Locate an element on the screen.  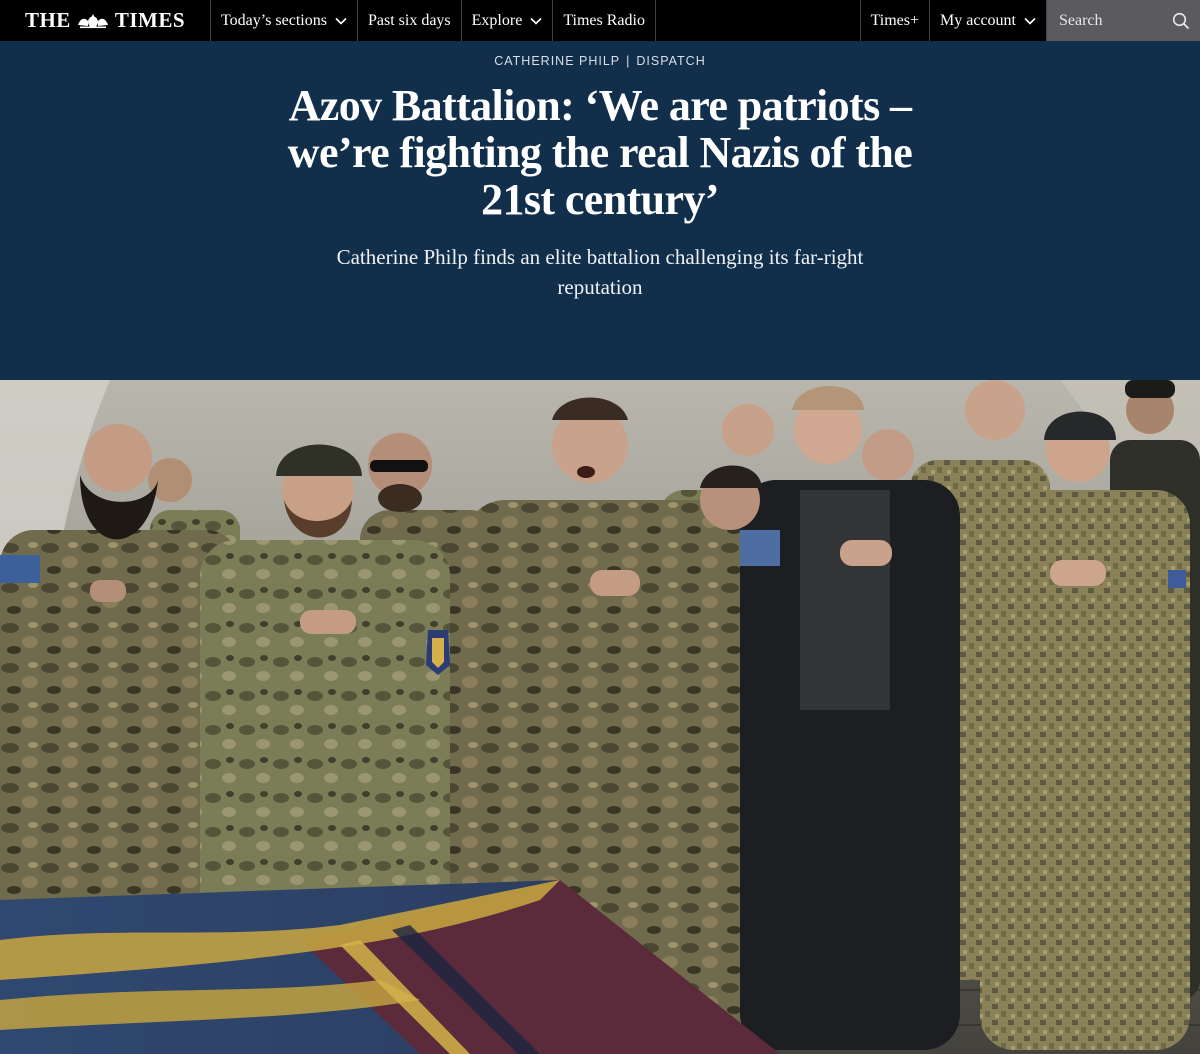
nav-item-past-six-days: Past six days is located at coordinates (410, 20).